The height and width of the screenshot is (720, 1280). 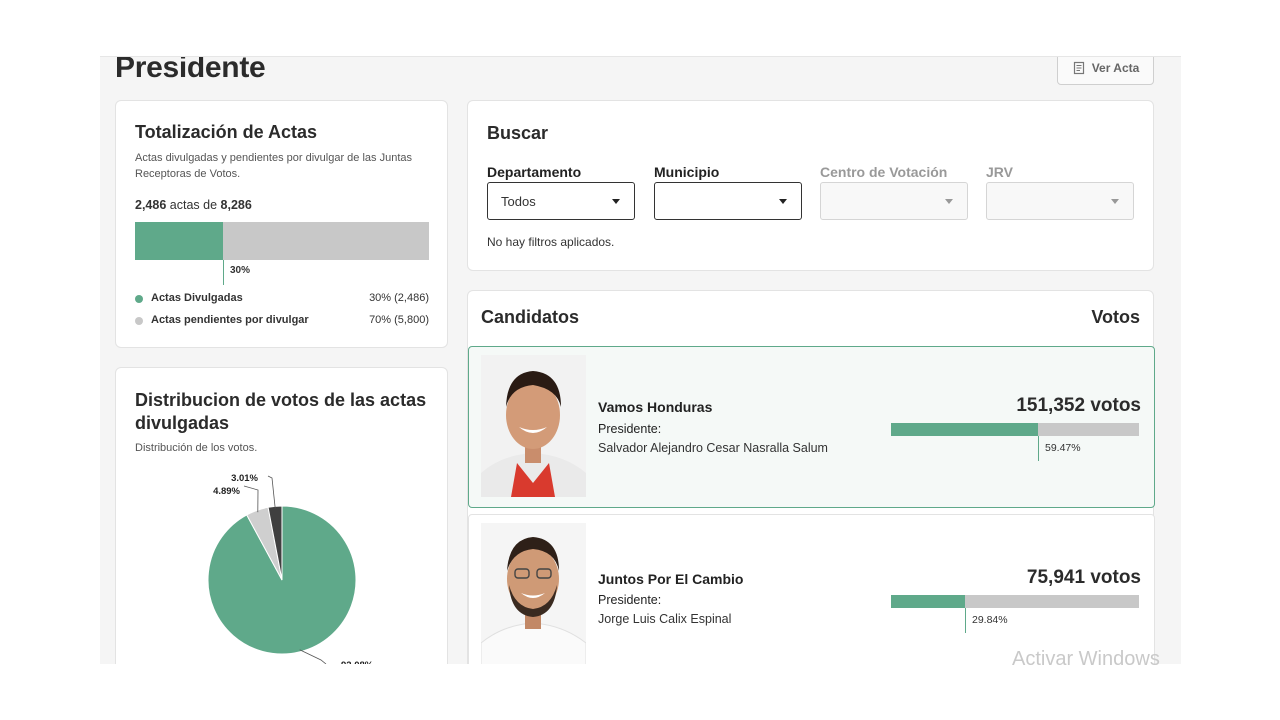 I want to click on distribucion-description: Distribución de los votos., so click(x=196, y=448).